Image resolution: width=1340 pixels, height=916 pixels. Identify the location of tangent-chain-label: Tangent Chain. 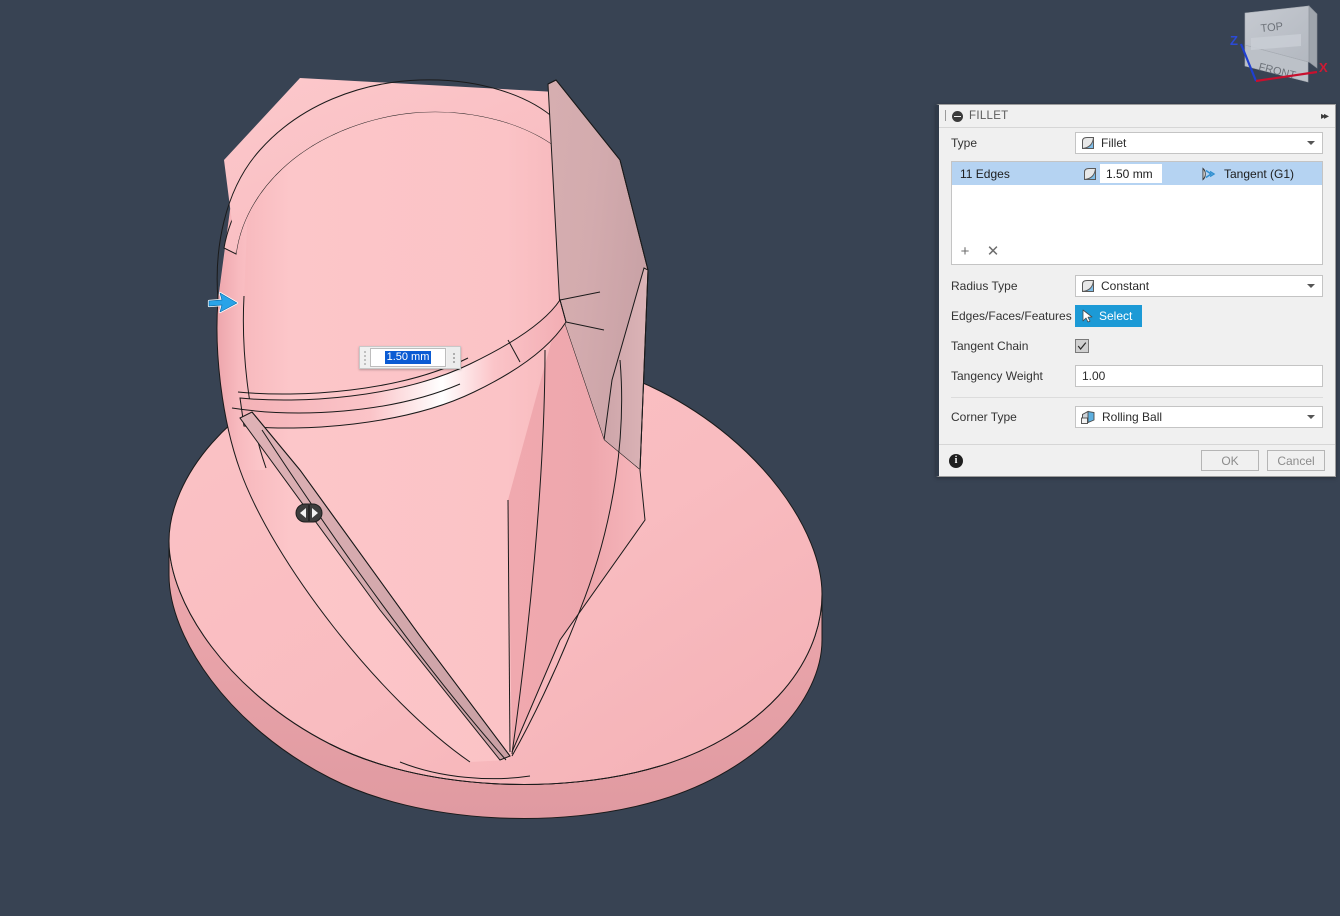
(990, 346).